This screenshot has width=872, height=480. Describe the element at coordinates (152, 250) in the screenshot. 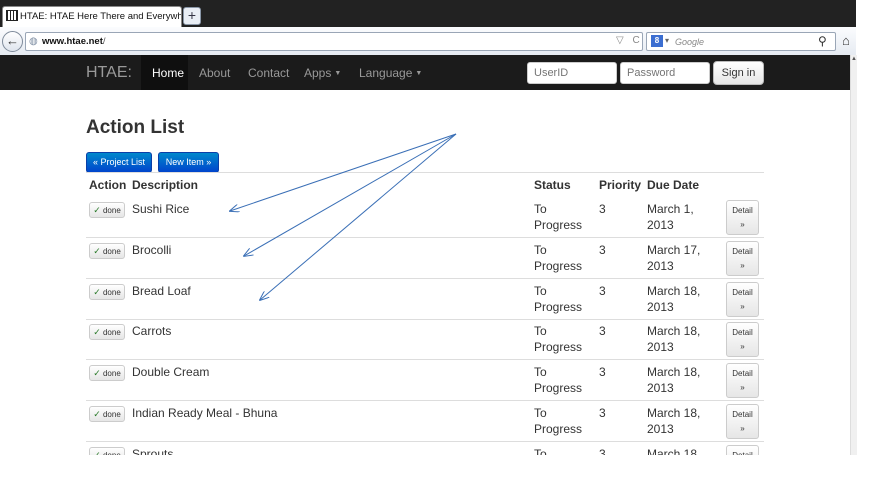

I see `item-description: Brocolli` at that location.